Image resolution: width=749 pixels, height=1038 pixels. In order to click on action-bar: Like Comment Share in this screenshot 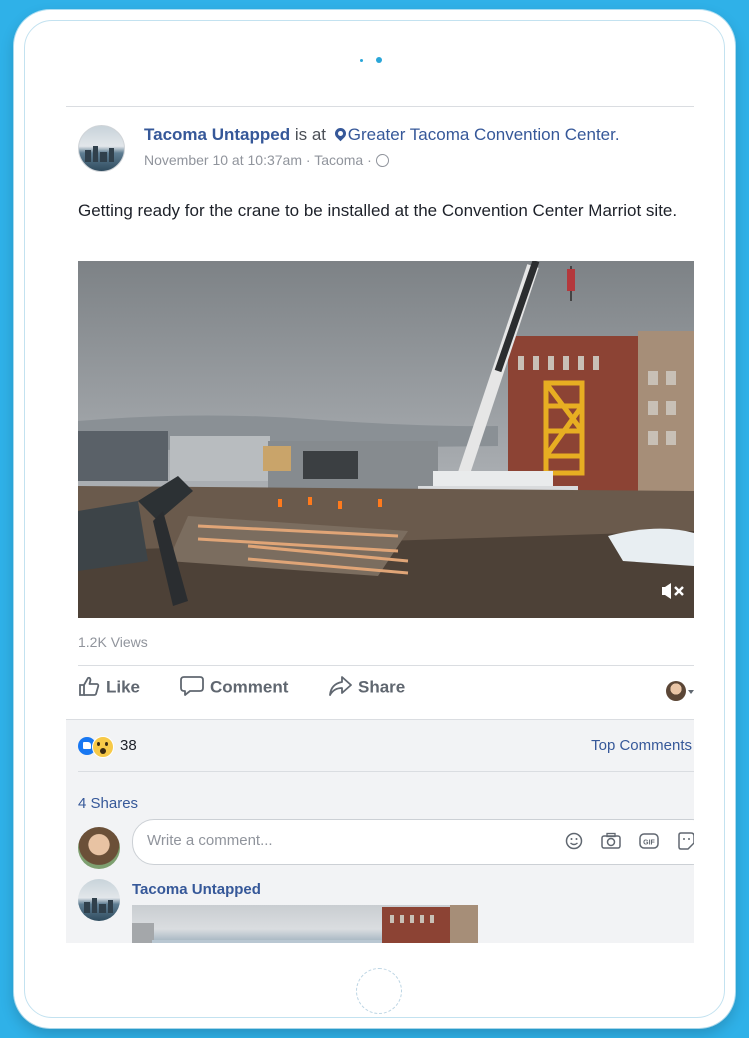, I will do `click(386, 691)`.